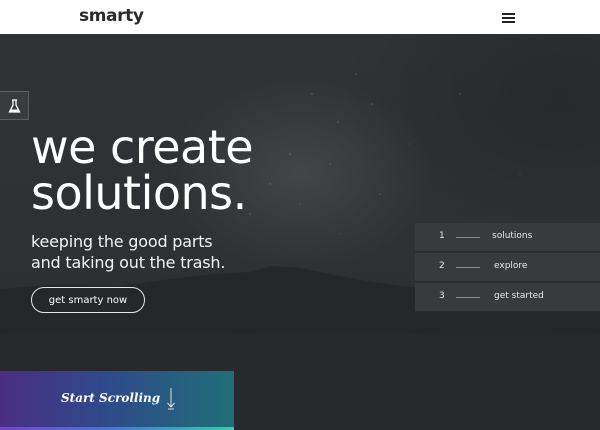 Image resolution: width=600 pixels, height=430 pixels. Describe the element at coordinates (171, 399) in the screenshot. I see `arrow-down-icon` at that location.